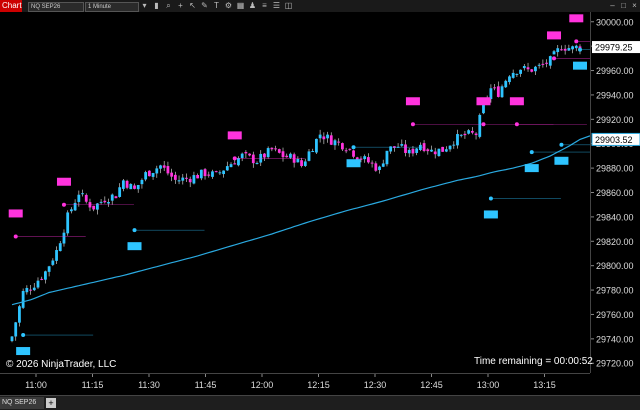  I want to click on add-tab-button: +, so click(51, 403).